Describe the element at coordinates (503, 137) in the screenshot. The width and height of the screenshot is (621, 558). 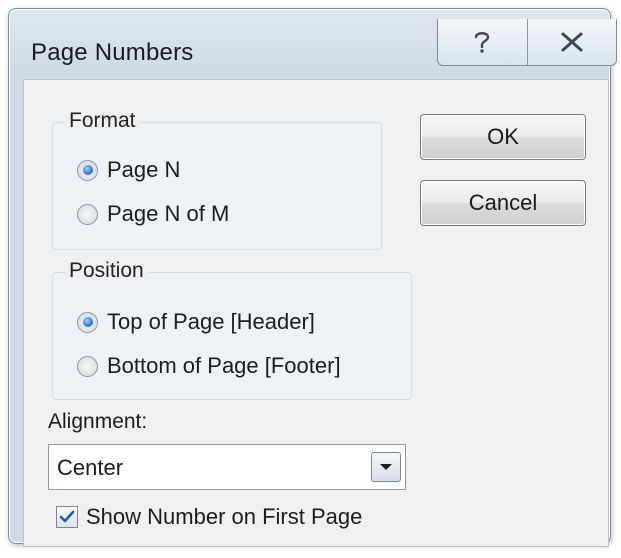
I see `ok-button: OK` at that location.